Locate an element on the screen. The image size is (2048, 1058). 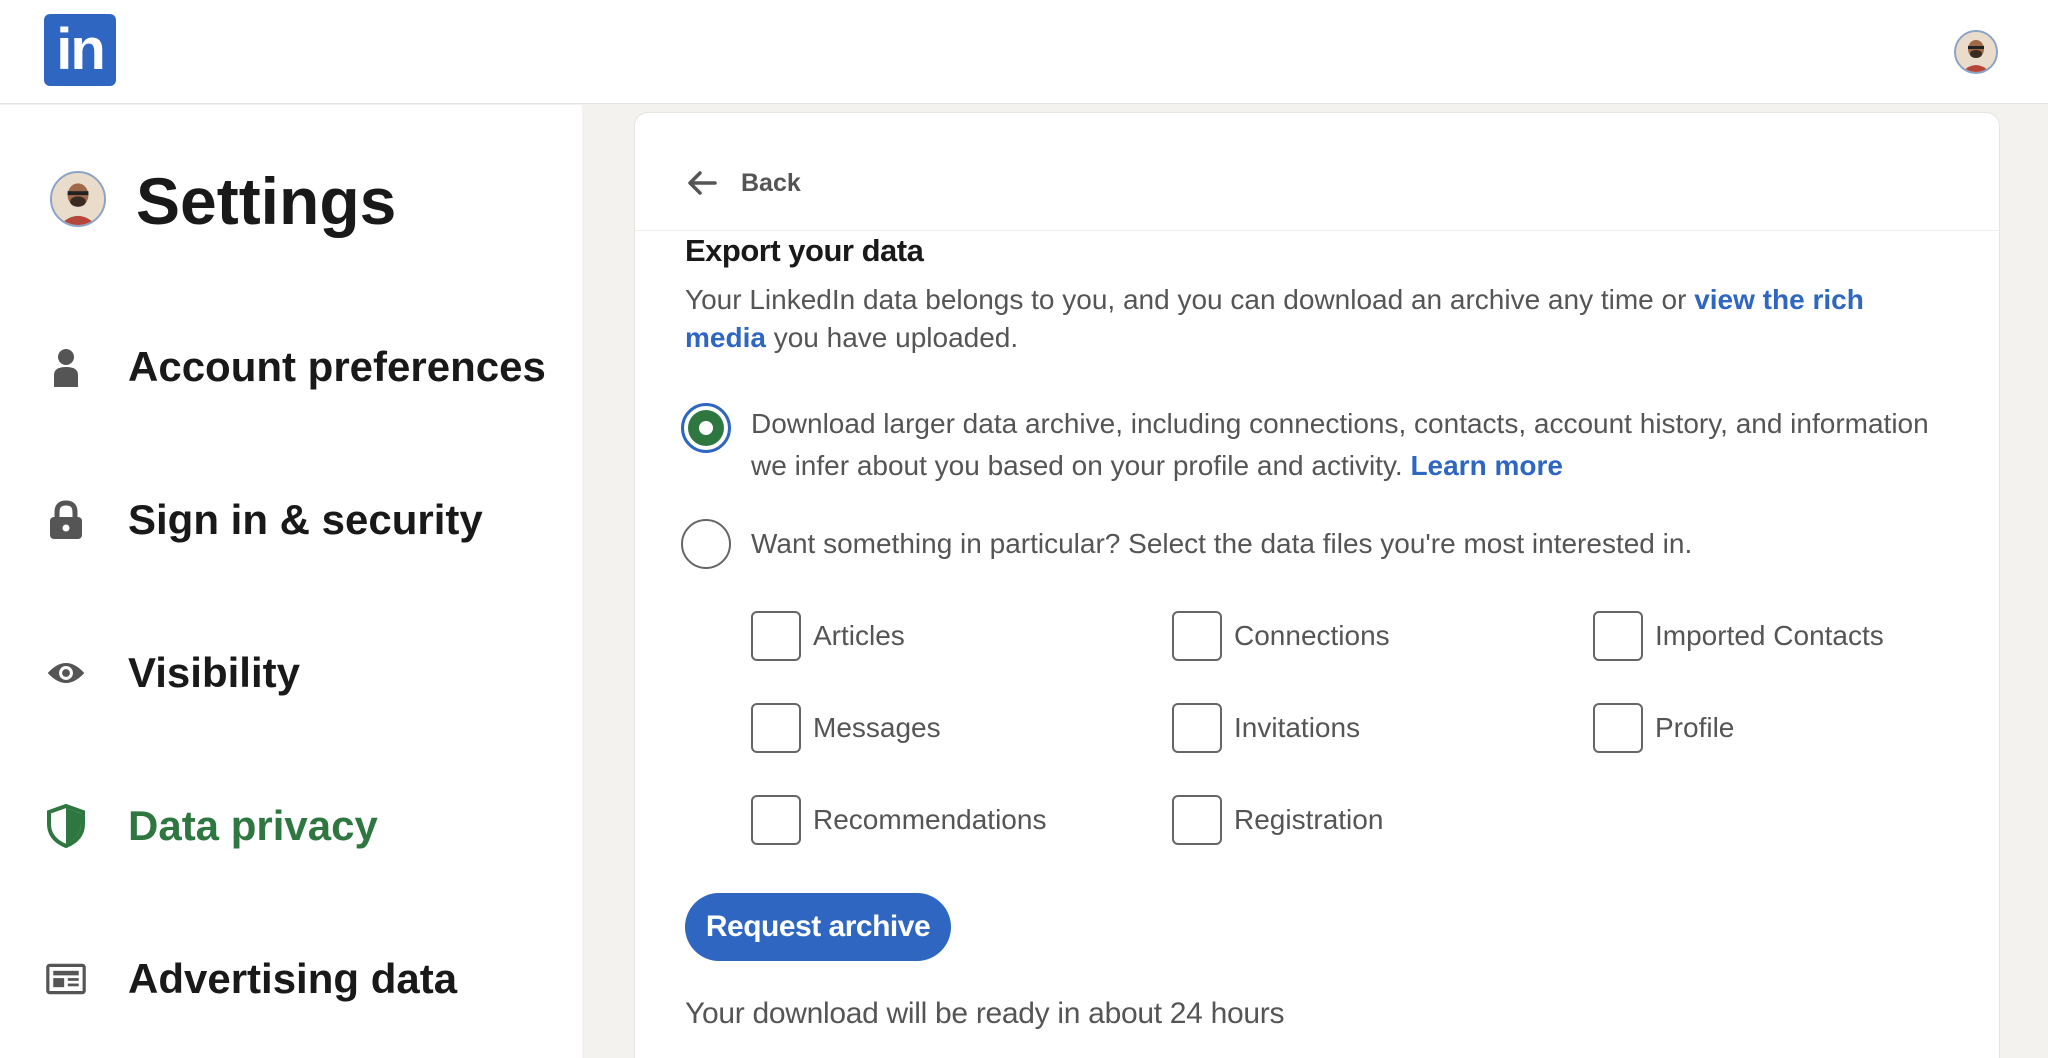
radio-button-specific-files is located at coordinates (706, 544).